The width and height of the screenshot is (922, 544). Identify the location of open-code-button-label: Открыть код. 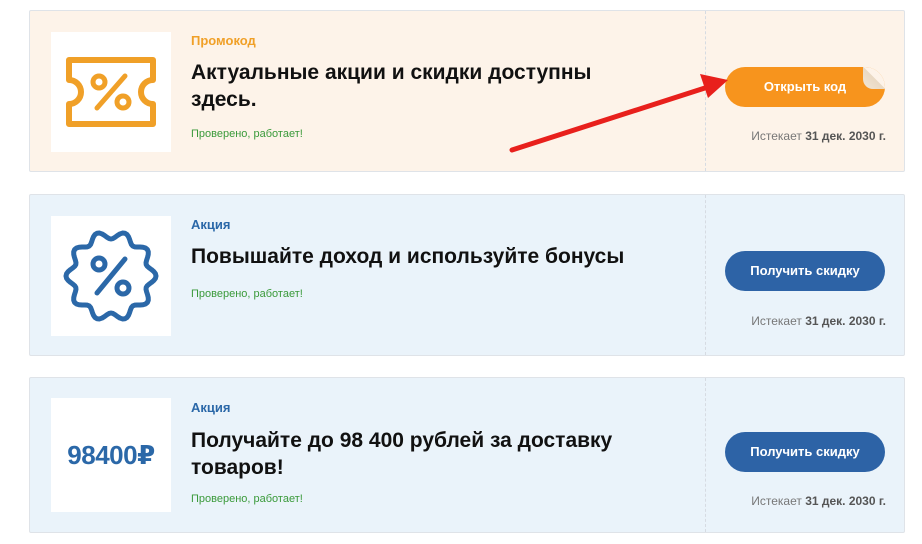
(805, 86).